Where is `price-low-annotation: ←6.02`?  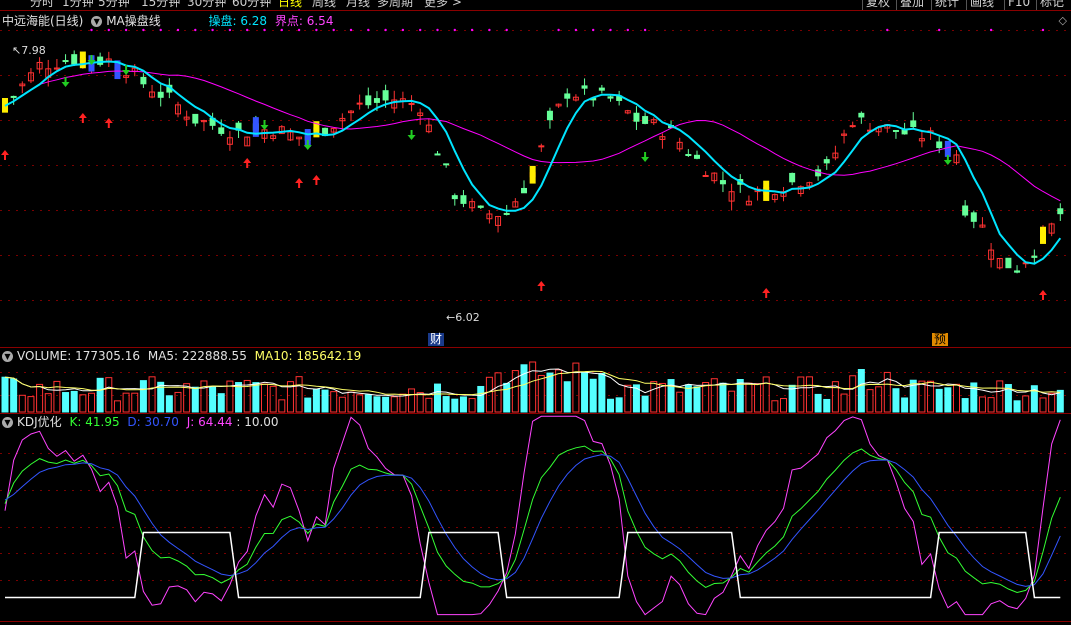
price-low-annotation: ←6.02 is located at coordinates (463, 317).